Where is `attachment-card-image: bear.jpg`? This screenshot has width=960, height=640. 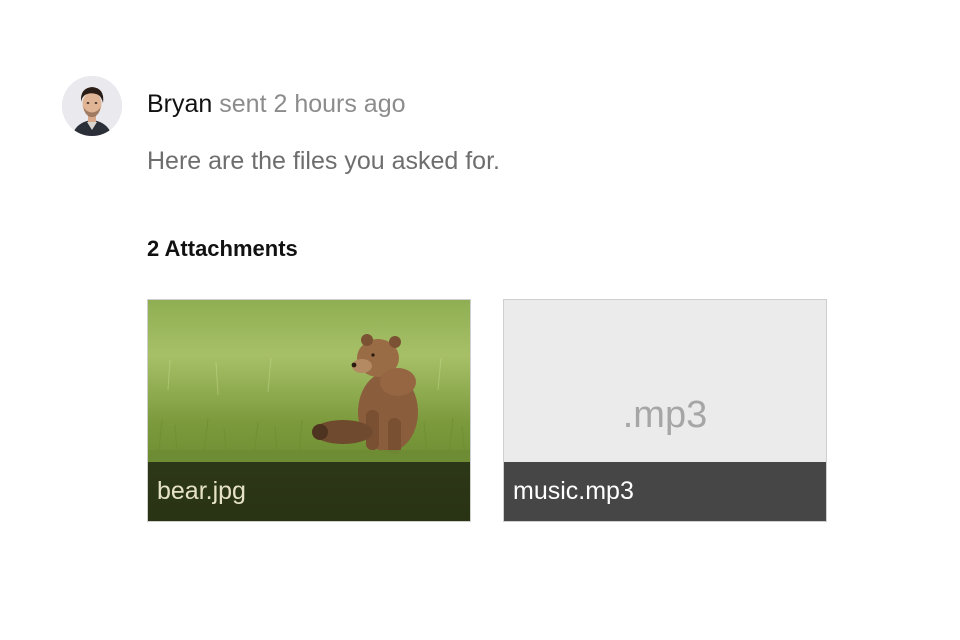
attachment-card-image: bear.jpg is located at coordinates (309, 410).